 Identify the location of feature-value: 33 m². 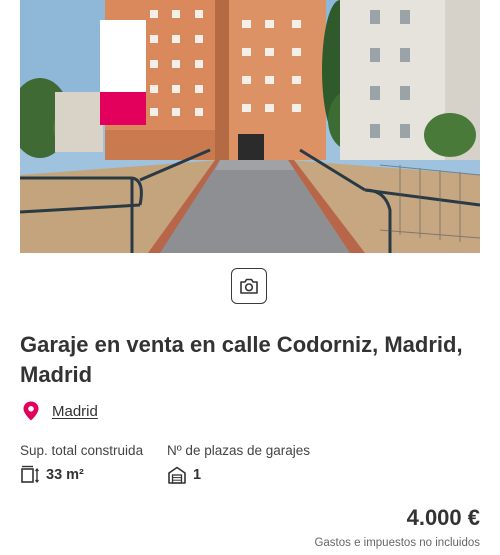
(65, 475).